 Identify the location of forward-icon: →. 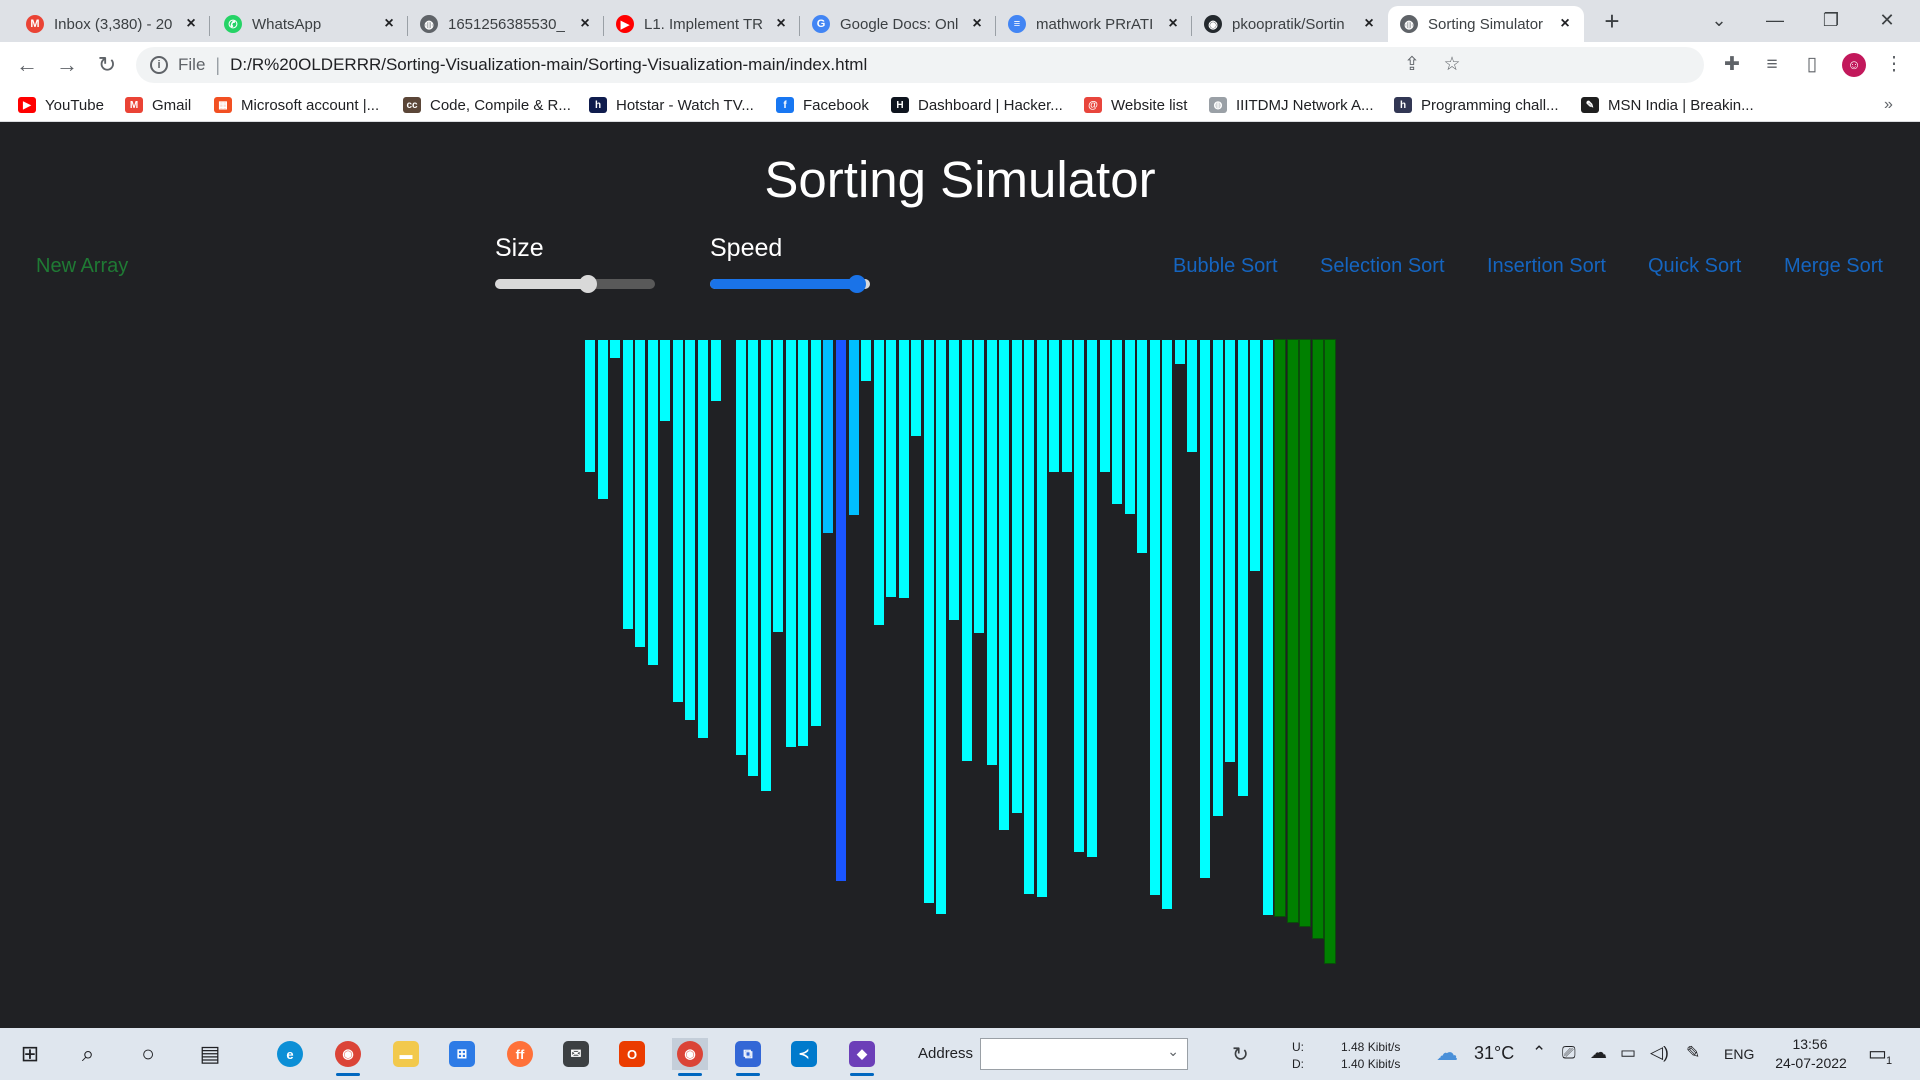
(67, 65).